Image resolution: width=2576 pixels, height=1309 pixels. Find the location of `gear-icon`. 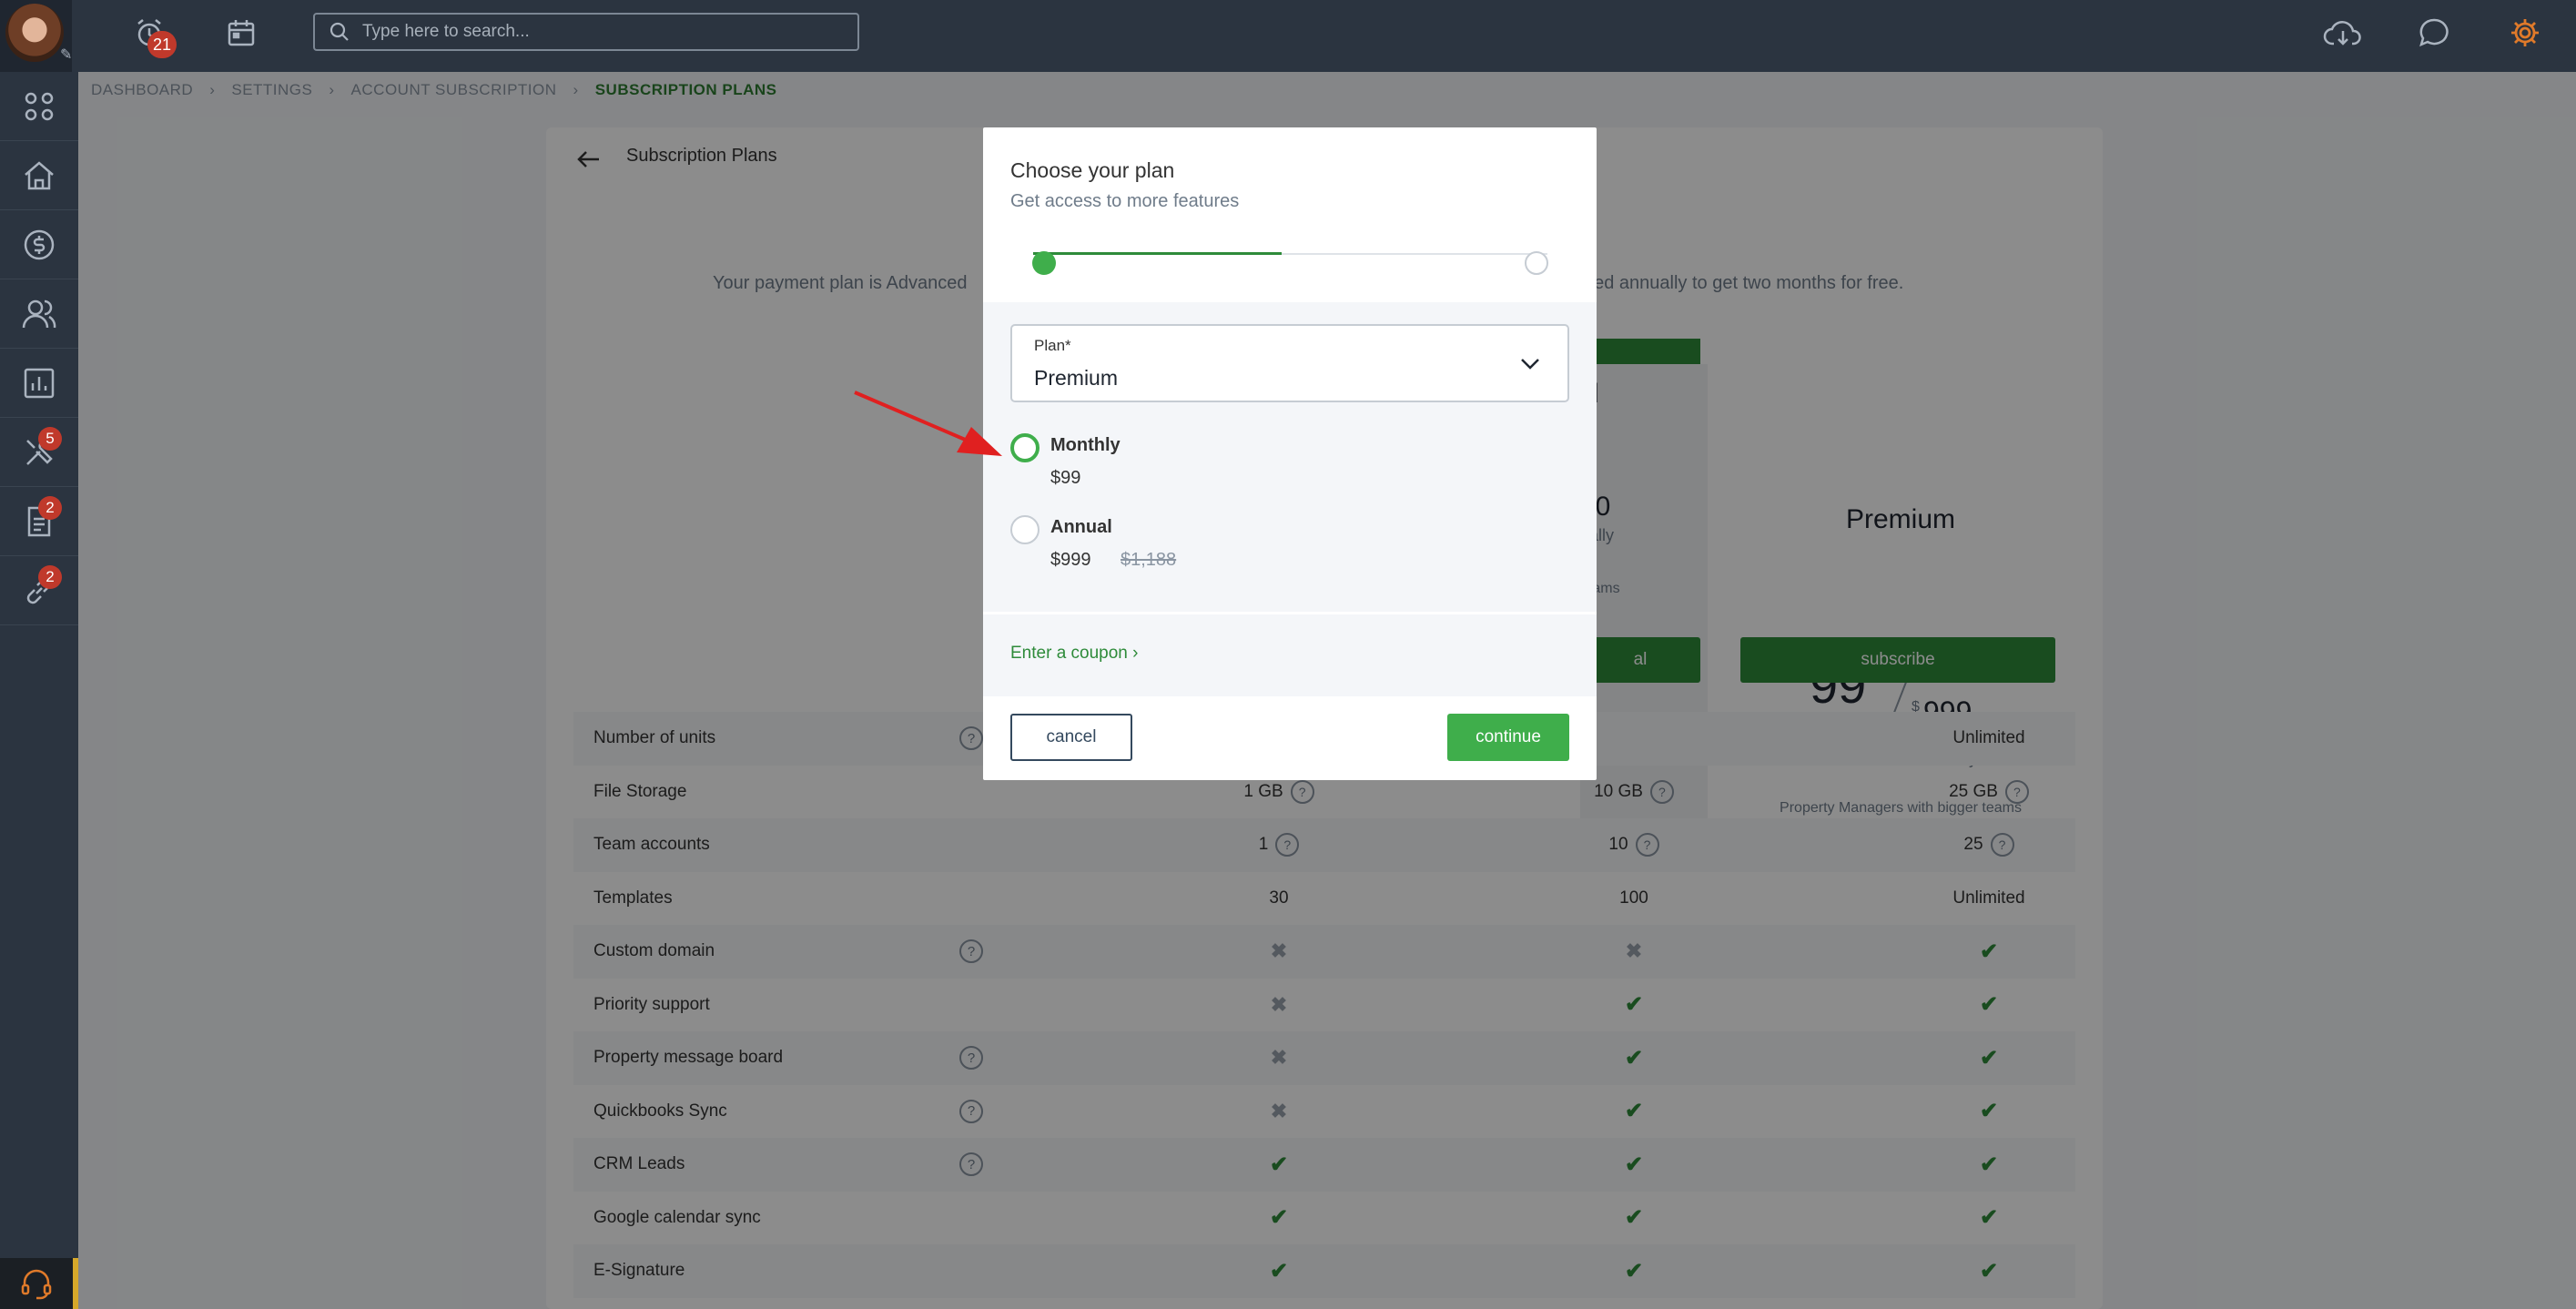

gear-icon is located at coordinates (2525, 33).